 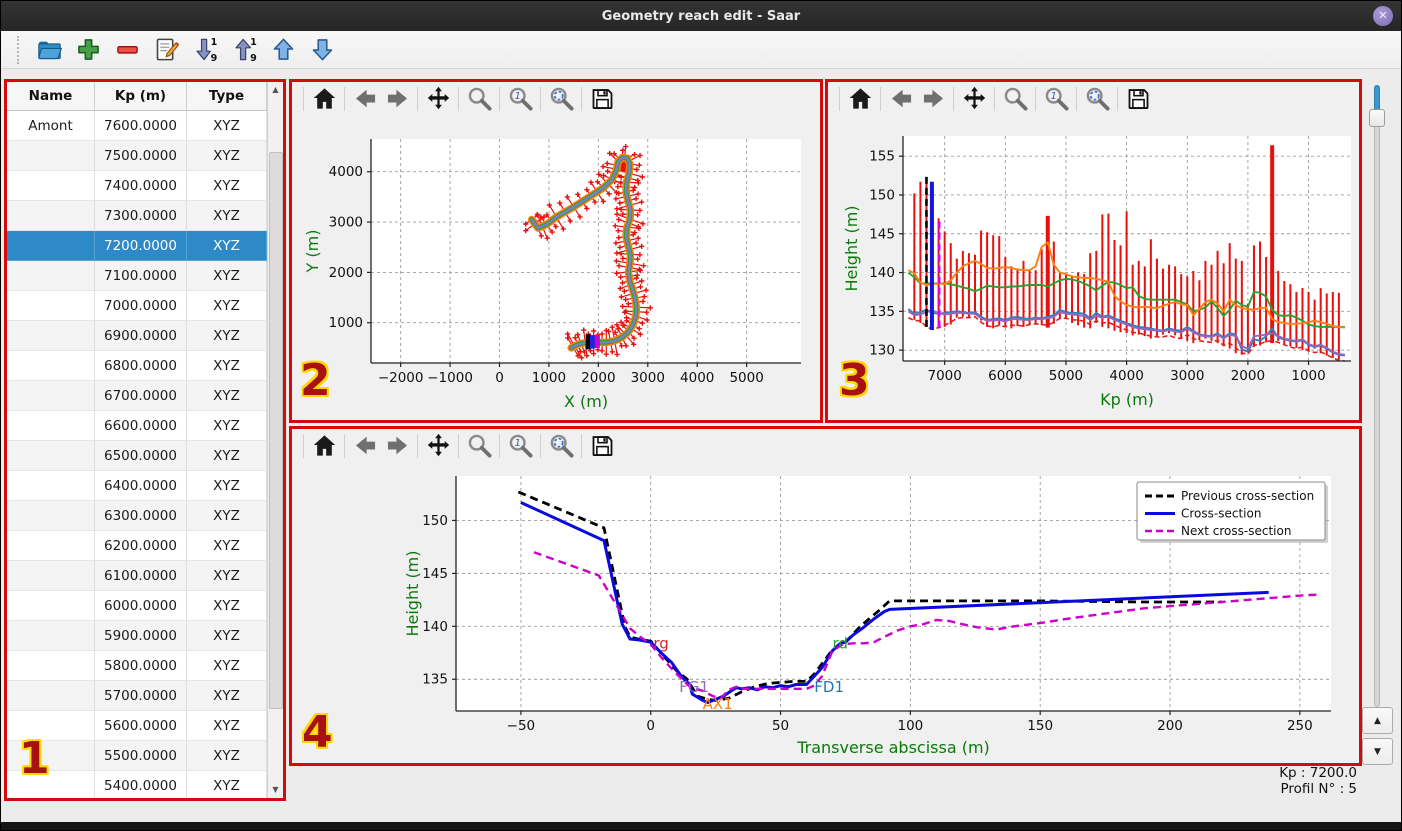 I want to click on table-row: 6200.0000 XYZ, so click(x=137, y=546).